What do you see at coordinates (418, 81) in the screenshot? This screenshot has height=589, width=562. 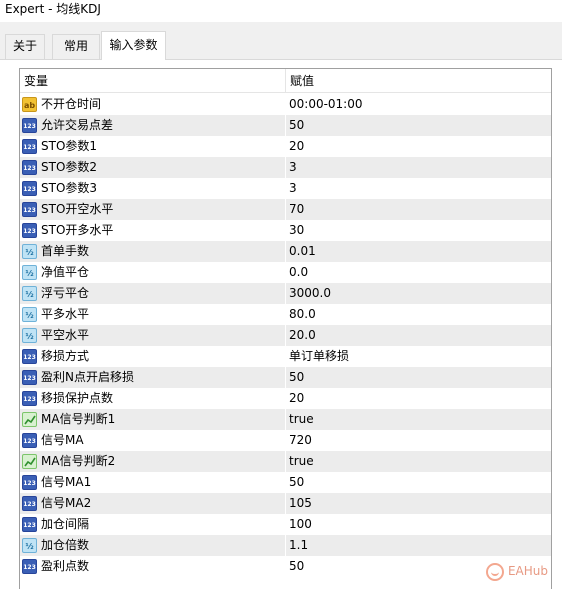 I see `column-header-value: 赋值` at bounding box center [418, 81].